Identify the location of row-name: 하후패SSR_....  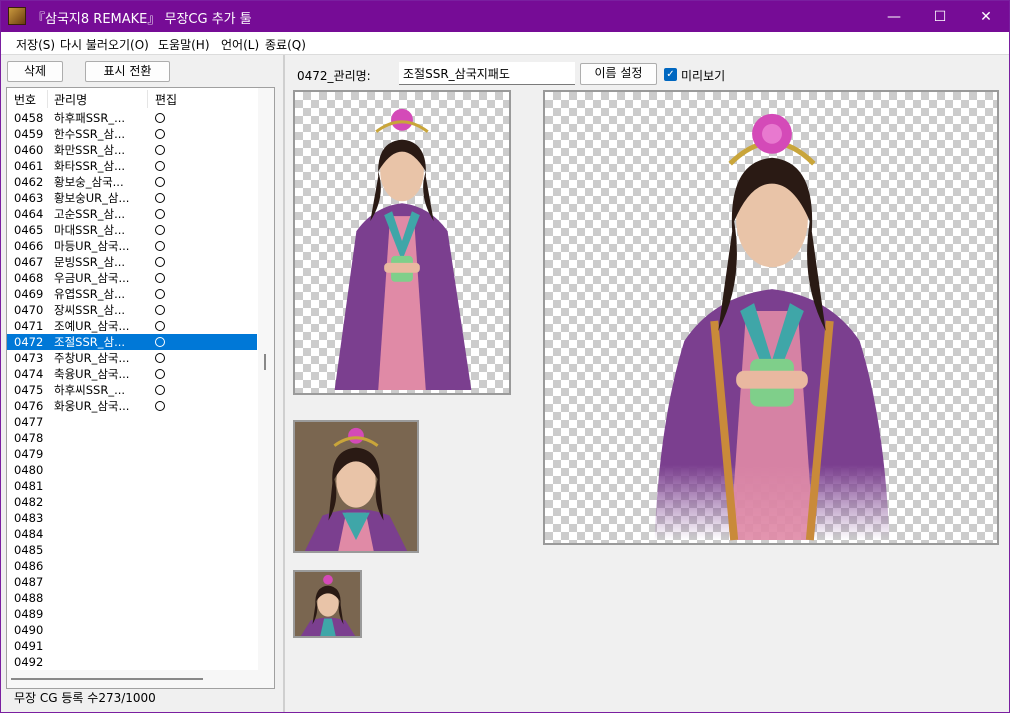
(90, 118).